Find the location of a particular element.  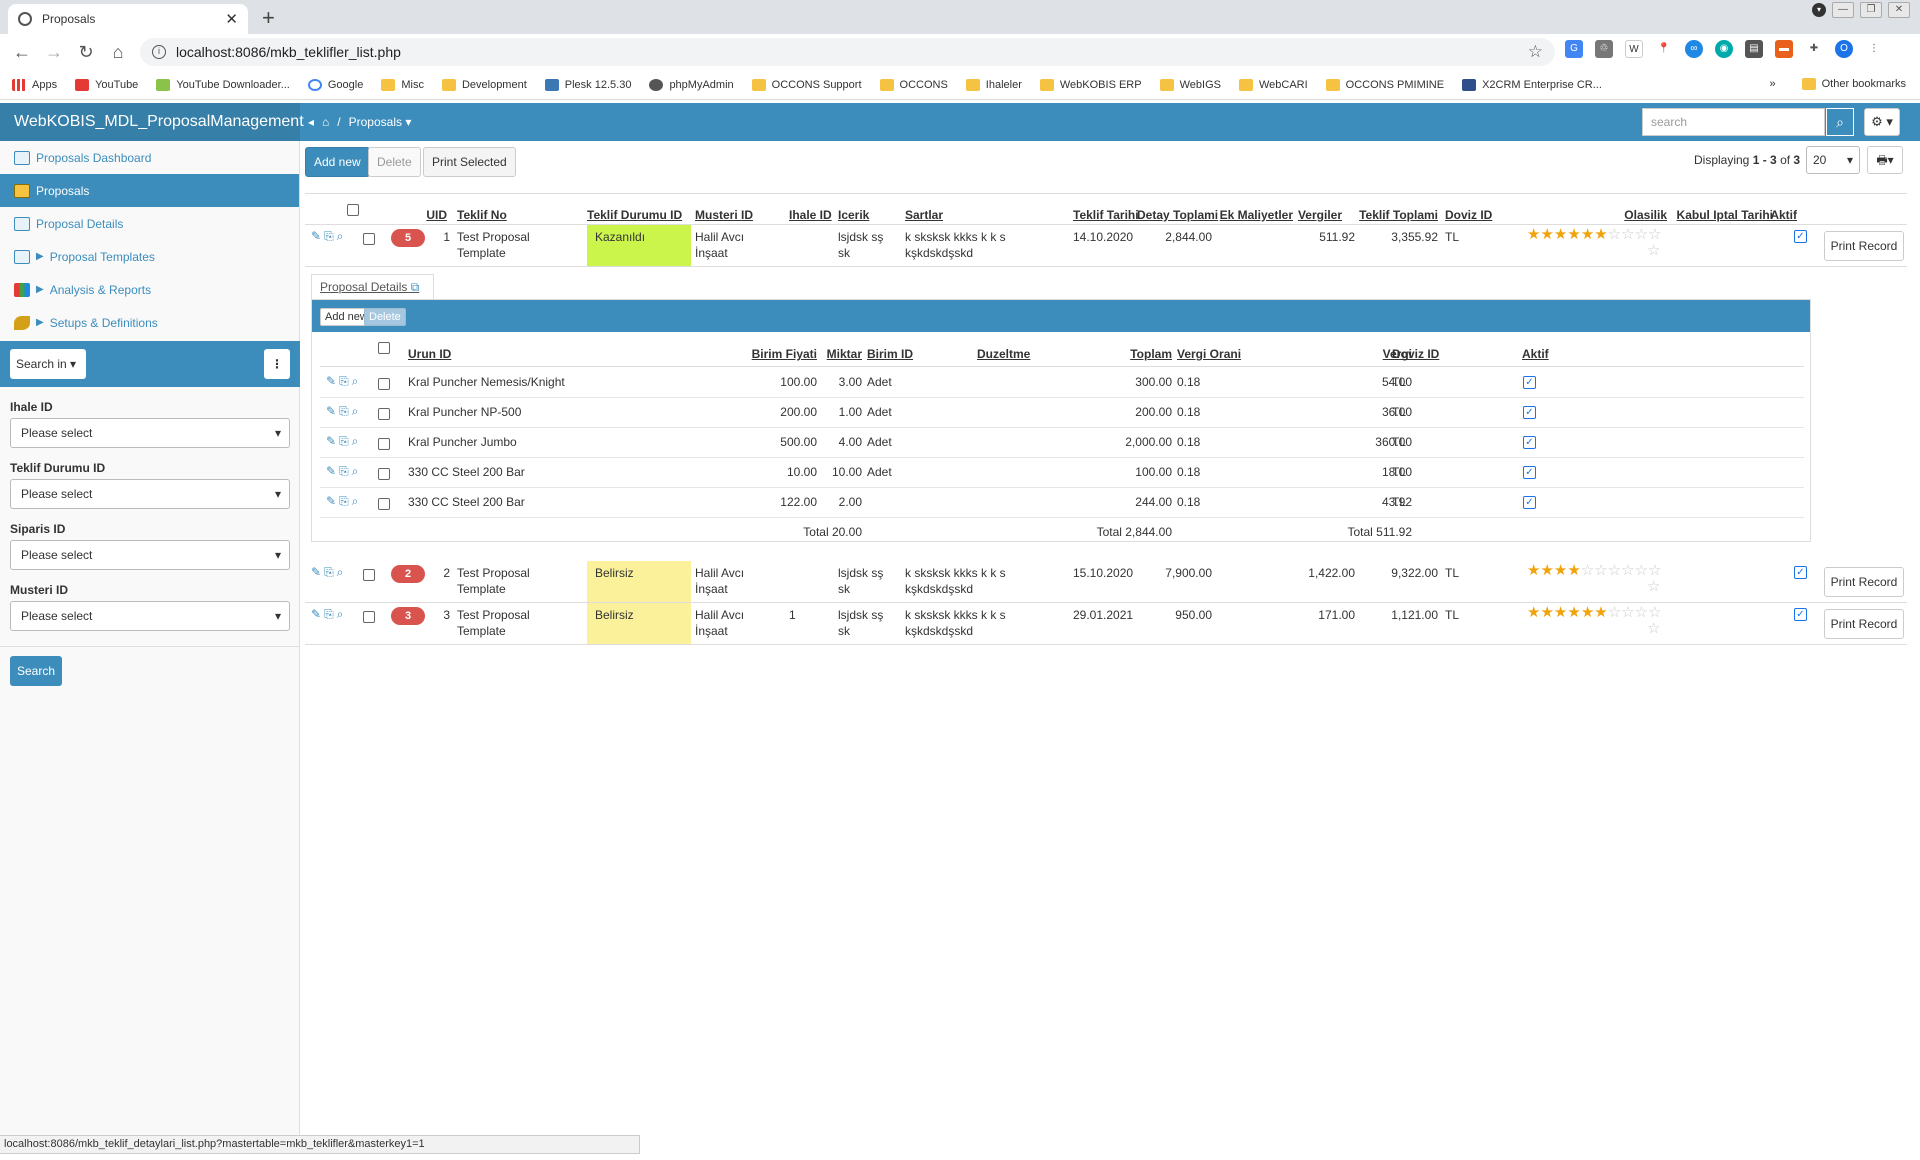

column-header-teklif-durumu-id: Teklif Durumu ID is located at coordinates (639, 215).